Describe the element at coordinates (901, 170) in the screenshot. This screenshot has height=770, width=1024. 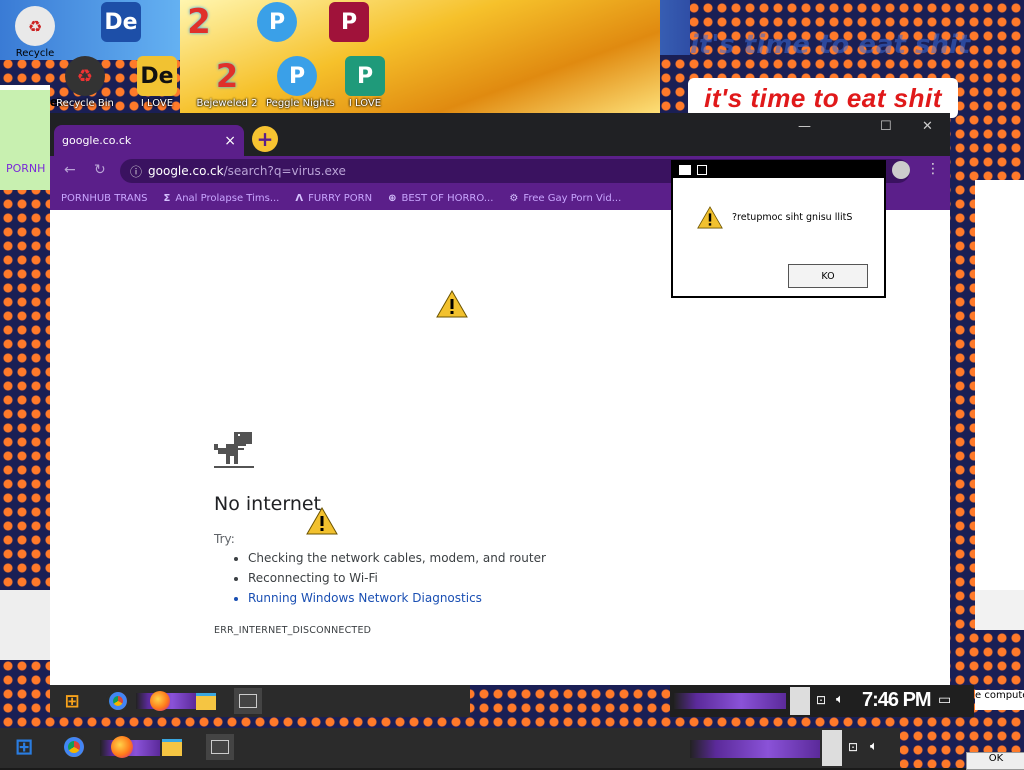
I see `profile-avatar-icon` at that location.